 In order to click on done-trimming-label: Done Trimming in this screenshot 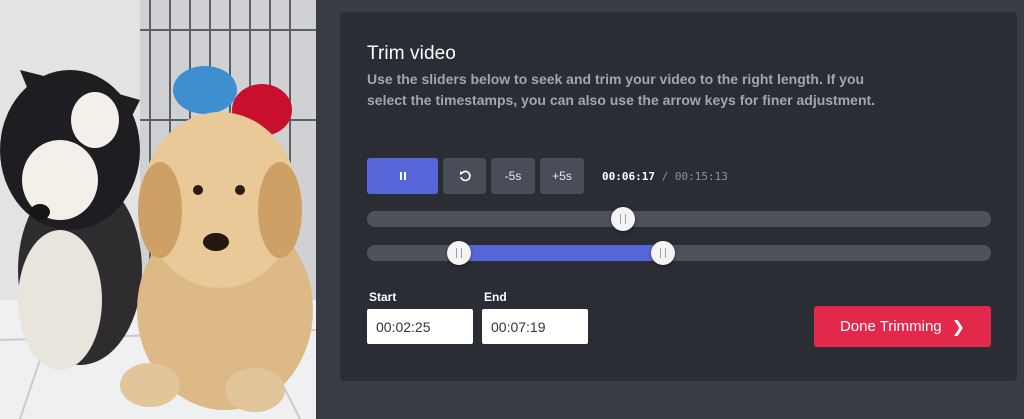, I will do `click(890, 326)`.